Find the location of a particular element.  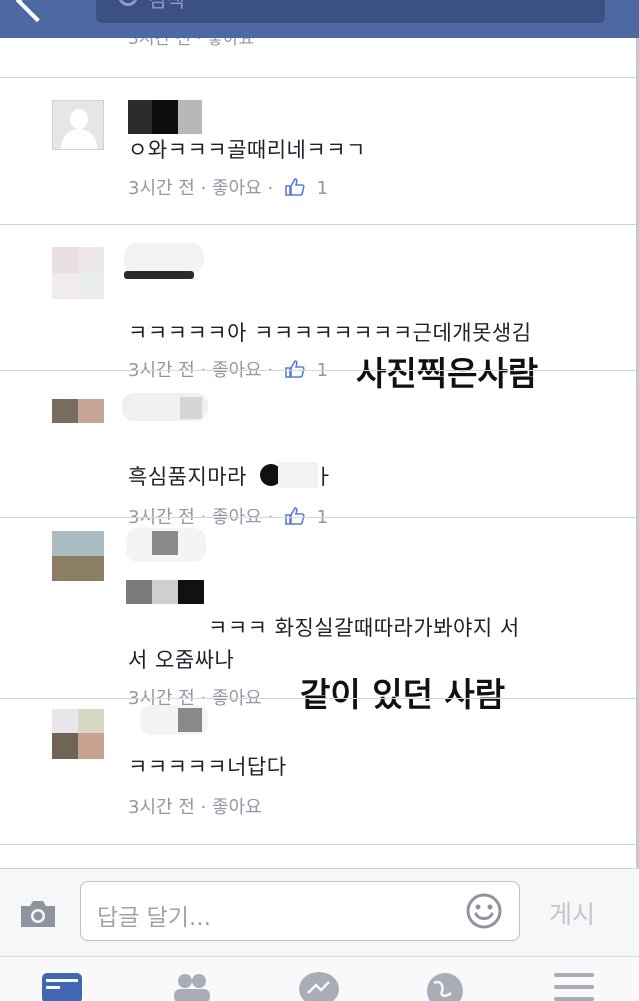

comment-text-row: 흑심품지마라 ㅏ is located at coordinates (231, 476).